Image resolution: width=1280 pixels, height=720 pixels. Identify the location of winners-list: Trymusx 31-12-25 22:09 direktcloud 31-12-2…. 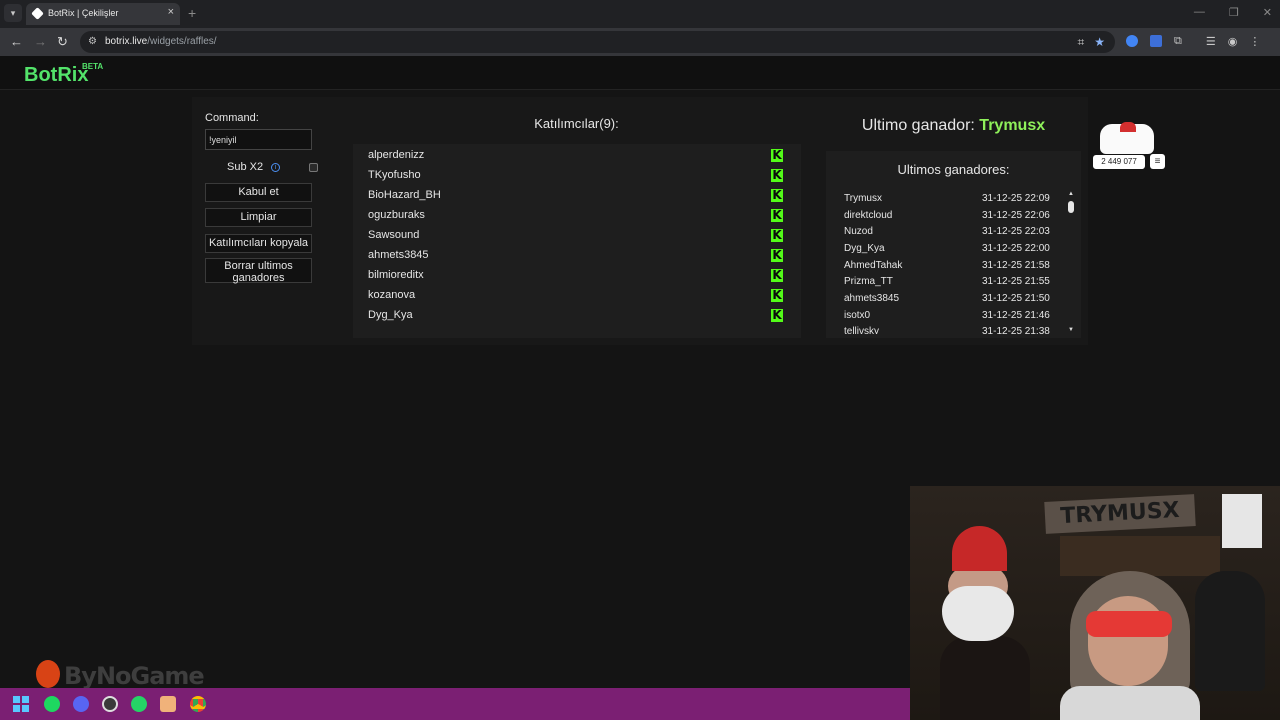
(953, 262).